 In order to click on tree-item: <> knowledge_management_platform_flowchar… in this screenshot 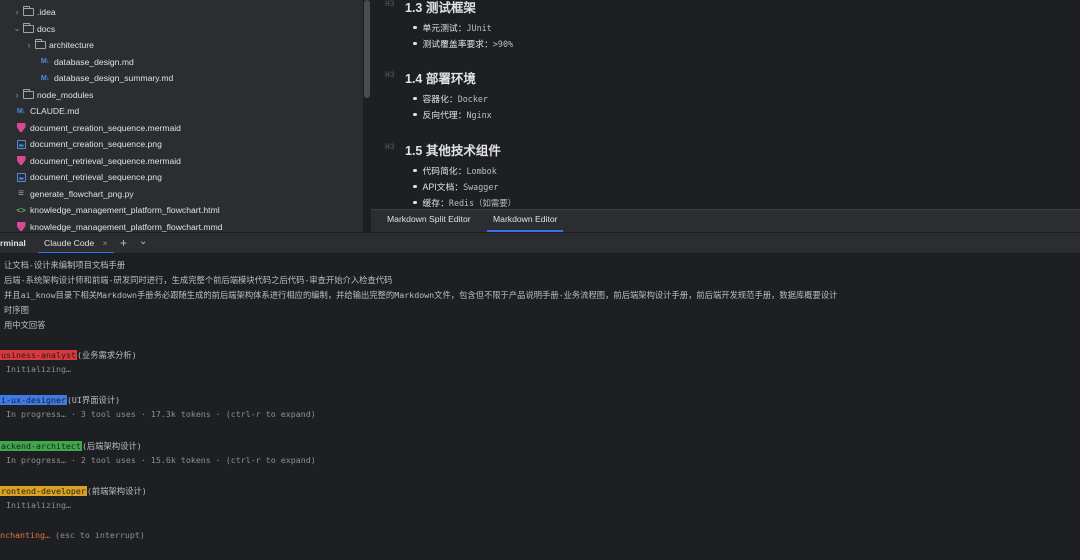, I will do `click(116, 210)`.